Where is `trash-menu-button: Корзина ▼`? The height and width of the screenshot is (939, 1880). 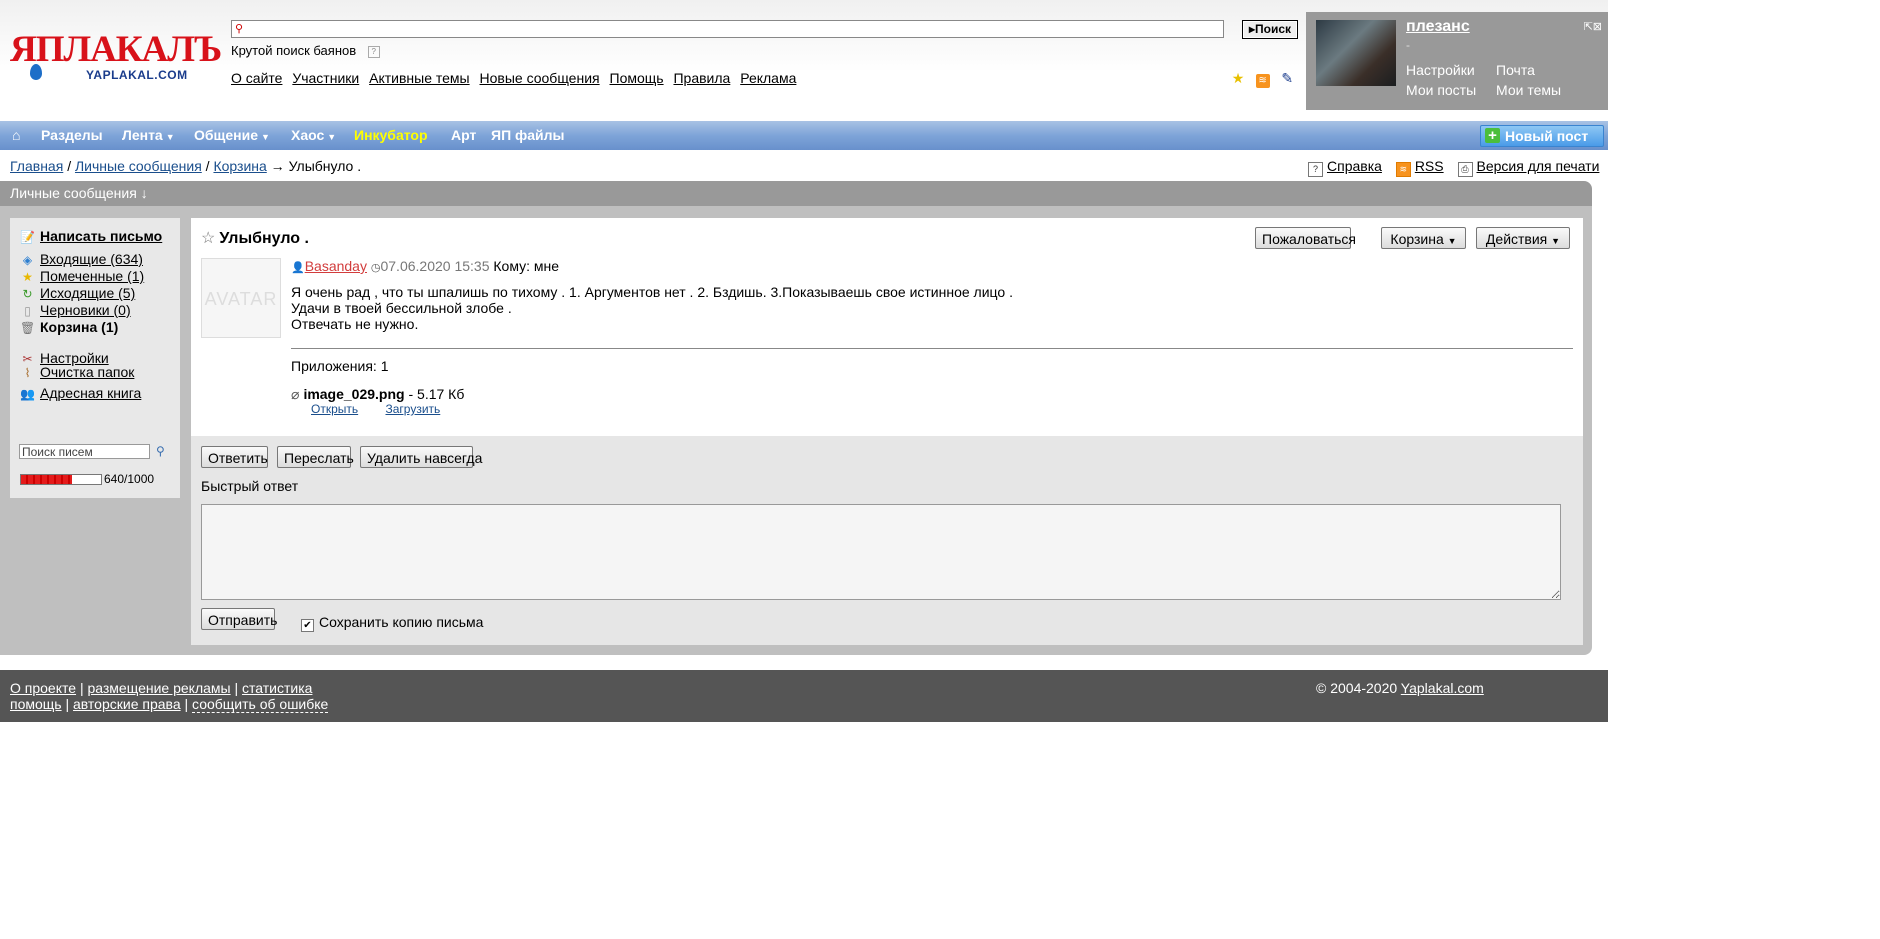
trash-menu-button: Корзина ▼ is located at coordinates (1423, 238).